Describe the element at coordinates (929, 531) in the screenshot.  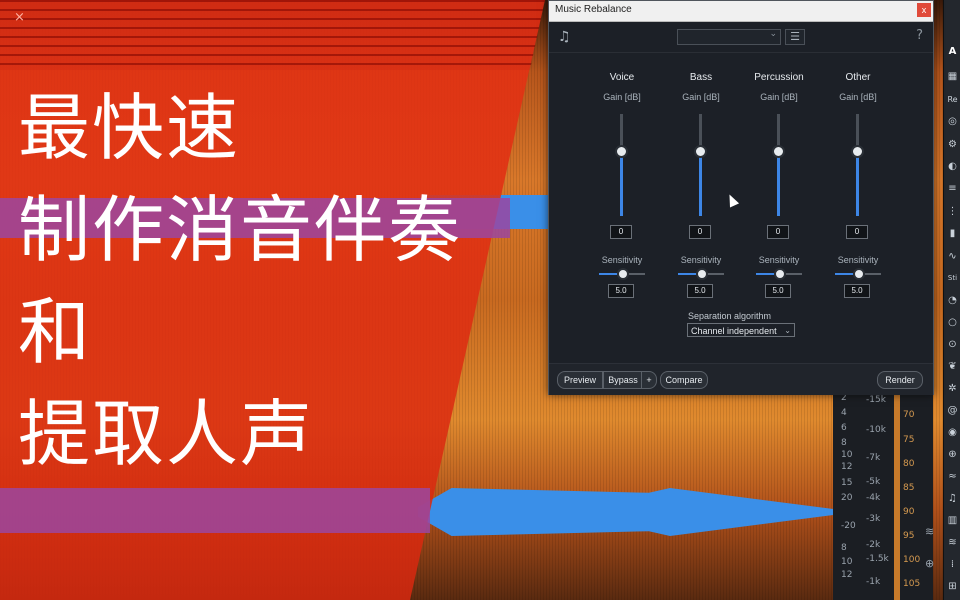
I see `eq-toggle-icon: ≋` at that location.